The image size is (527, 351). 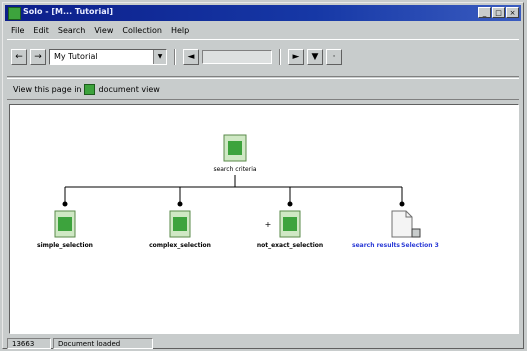 I want to click on node-label: simple_selection, so click(x=65, y=245).